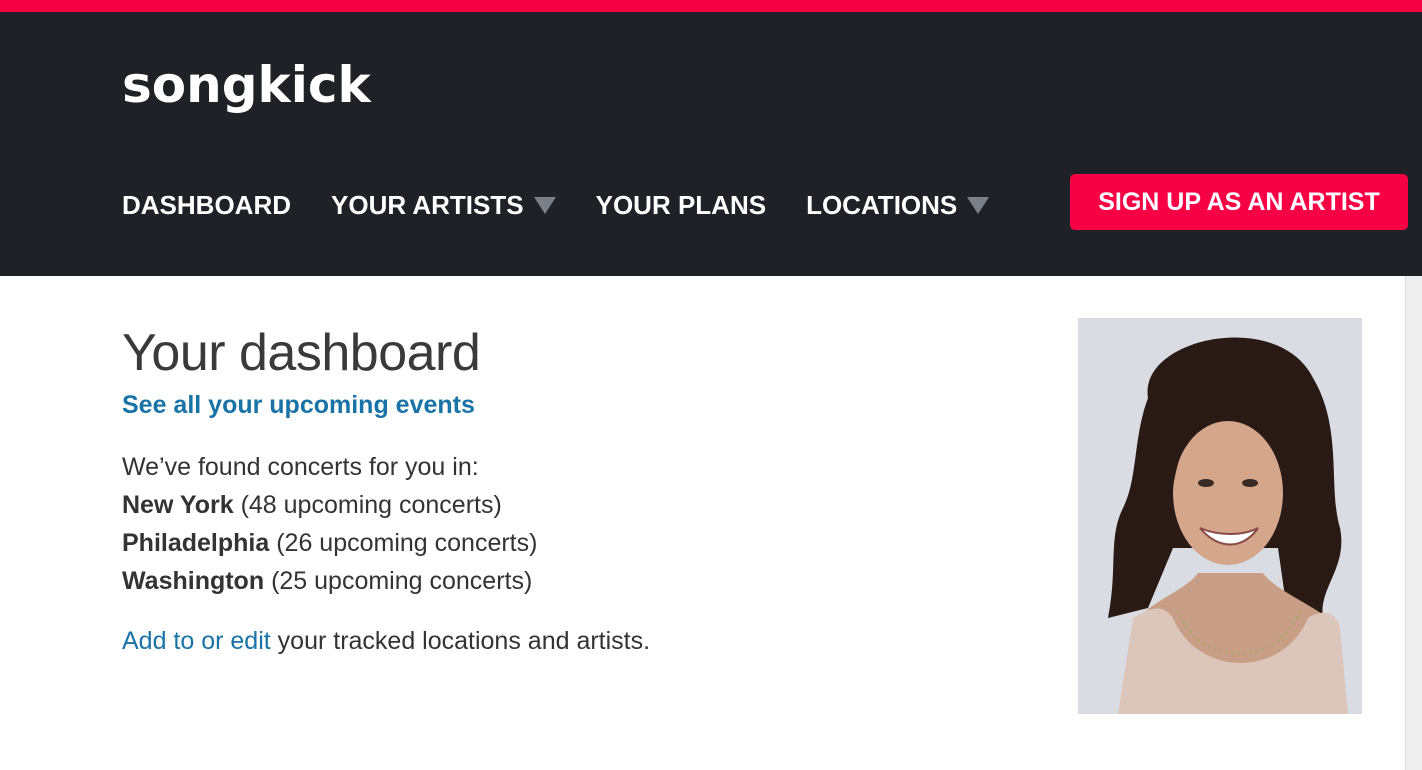  I want to click on songkick-logo: songkick, so click(246, 85).